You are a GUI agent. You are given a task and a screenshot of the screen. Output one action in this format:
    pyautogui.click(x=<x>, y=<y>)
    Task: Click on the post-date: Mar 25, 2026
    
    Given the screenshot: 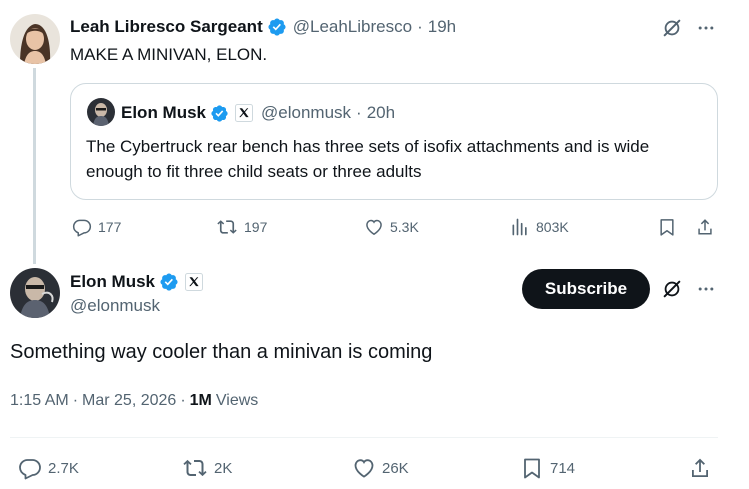 What is the action you would take?
    pyautogui.click(x=129, y=401)
    